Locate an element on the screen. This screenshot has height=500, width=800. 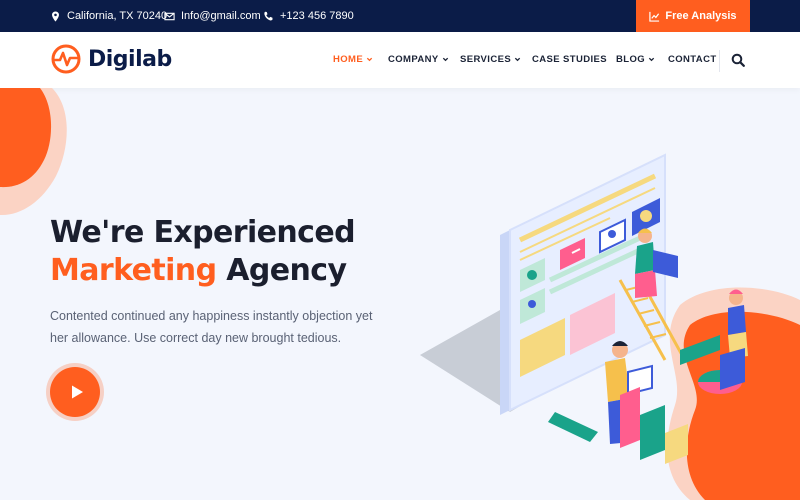
logo-icon is located at coordinates (66, 59).